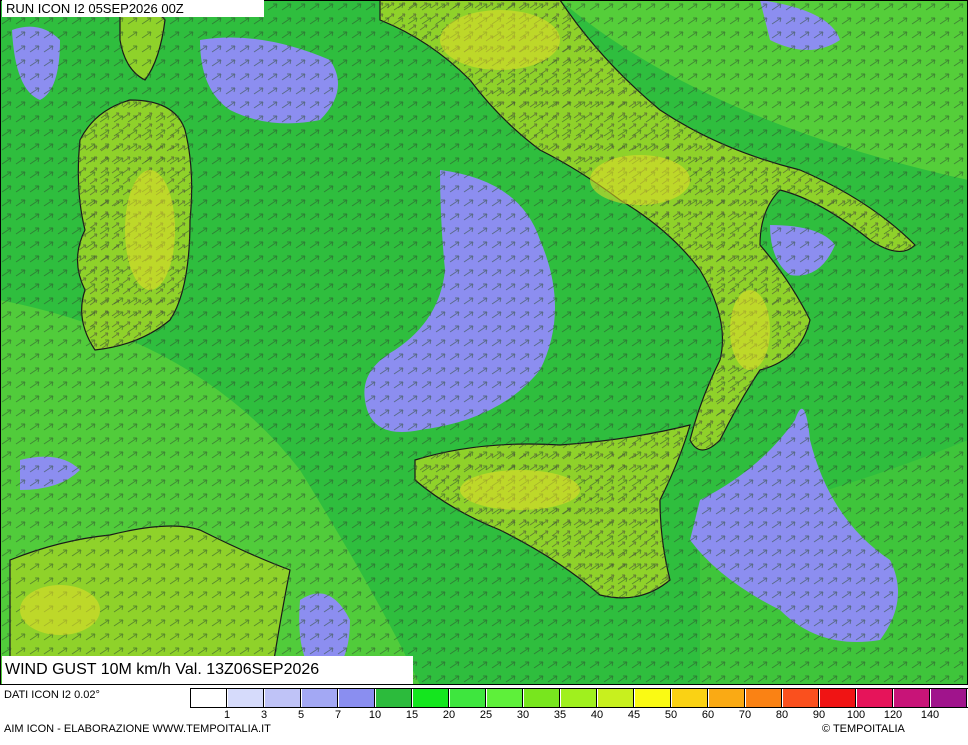  I want to click on copyright-label: © TEMPOITALIA, so click(863, 729).